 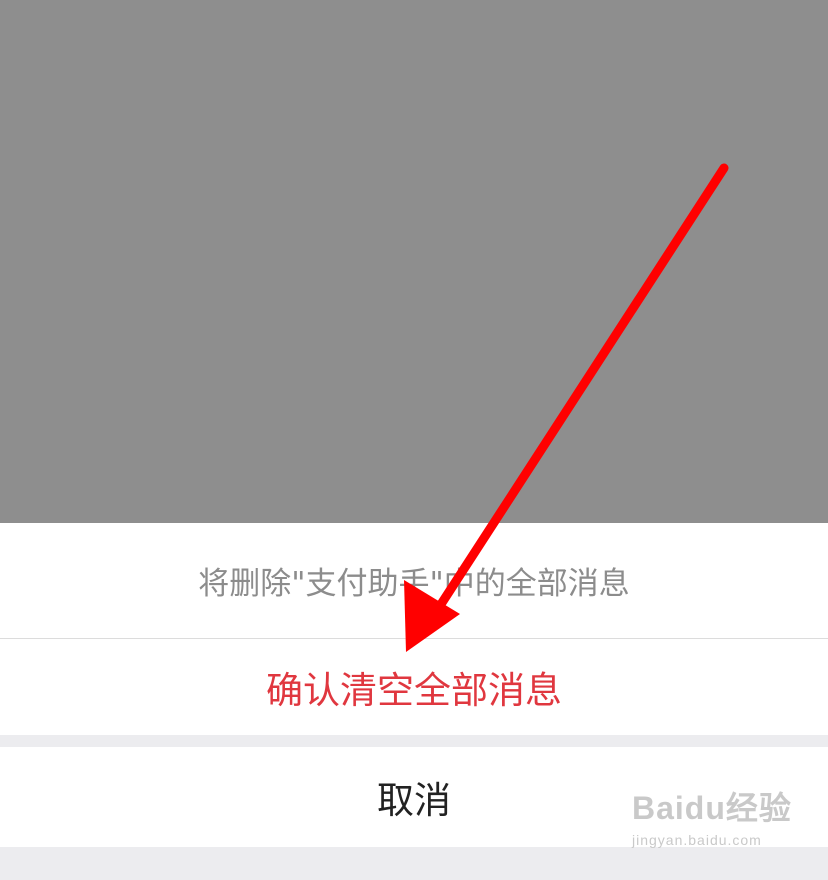 What do you see at coordinates (414, 687) in the screenshot?
I see `confirm-clear-all-button: 确认清空全部消息` at bounding box center [414, 687].